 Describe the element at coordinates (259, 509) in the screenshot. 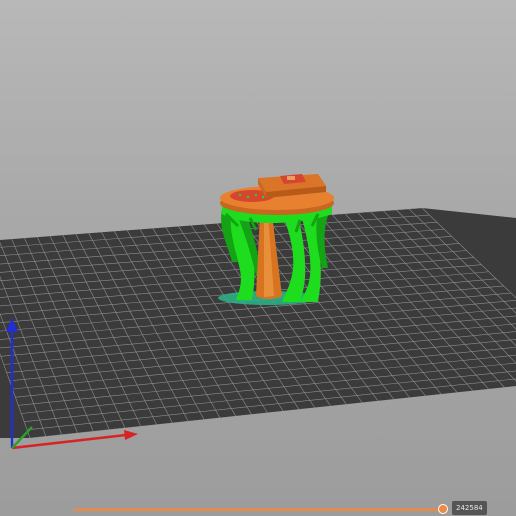

I see `layer-slider-track` at that location.